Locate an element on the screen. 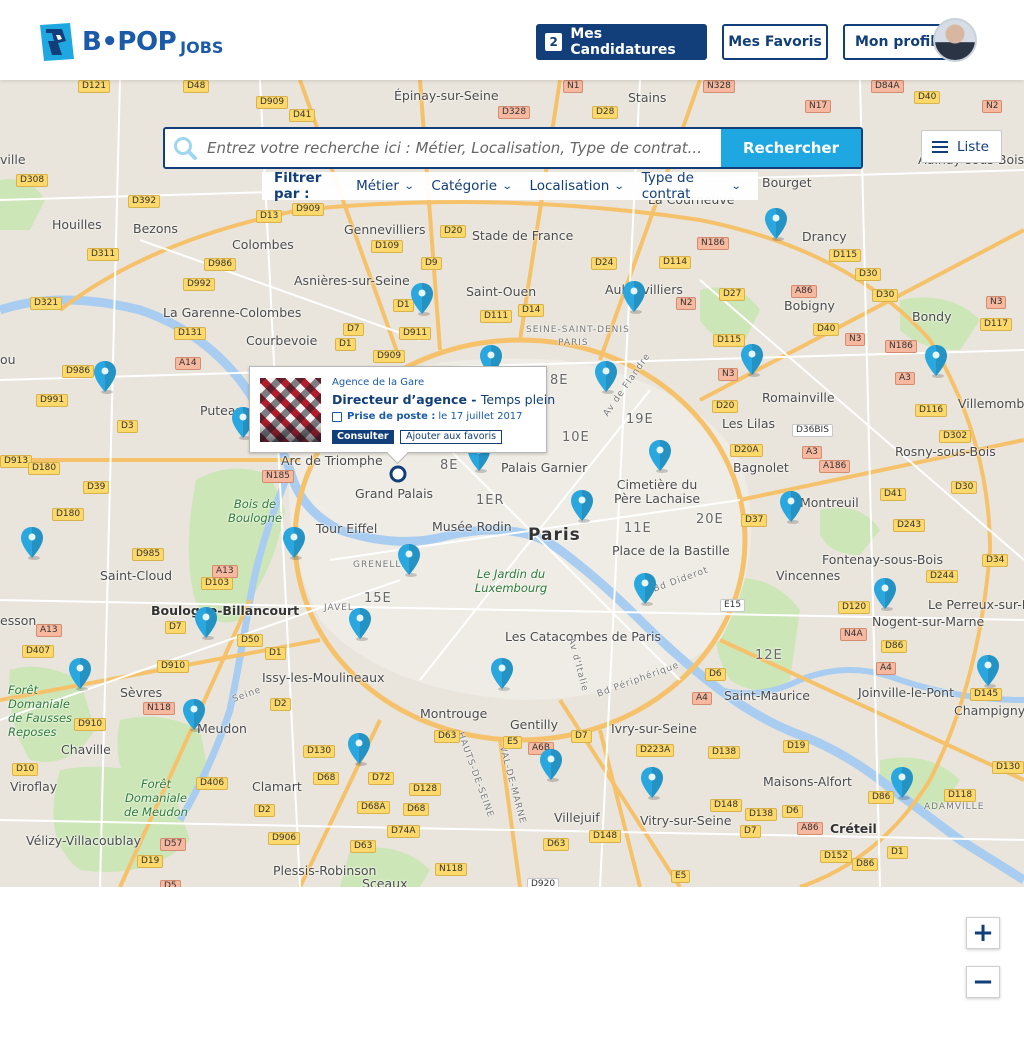 The image size is (1024, 1040). arrondissement-label: 8E is located at coordinates (449, 465).